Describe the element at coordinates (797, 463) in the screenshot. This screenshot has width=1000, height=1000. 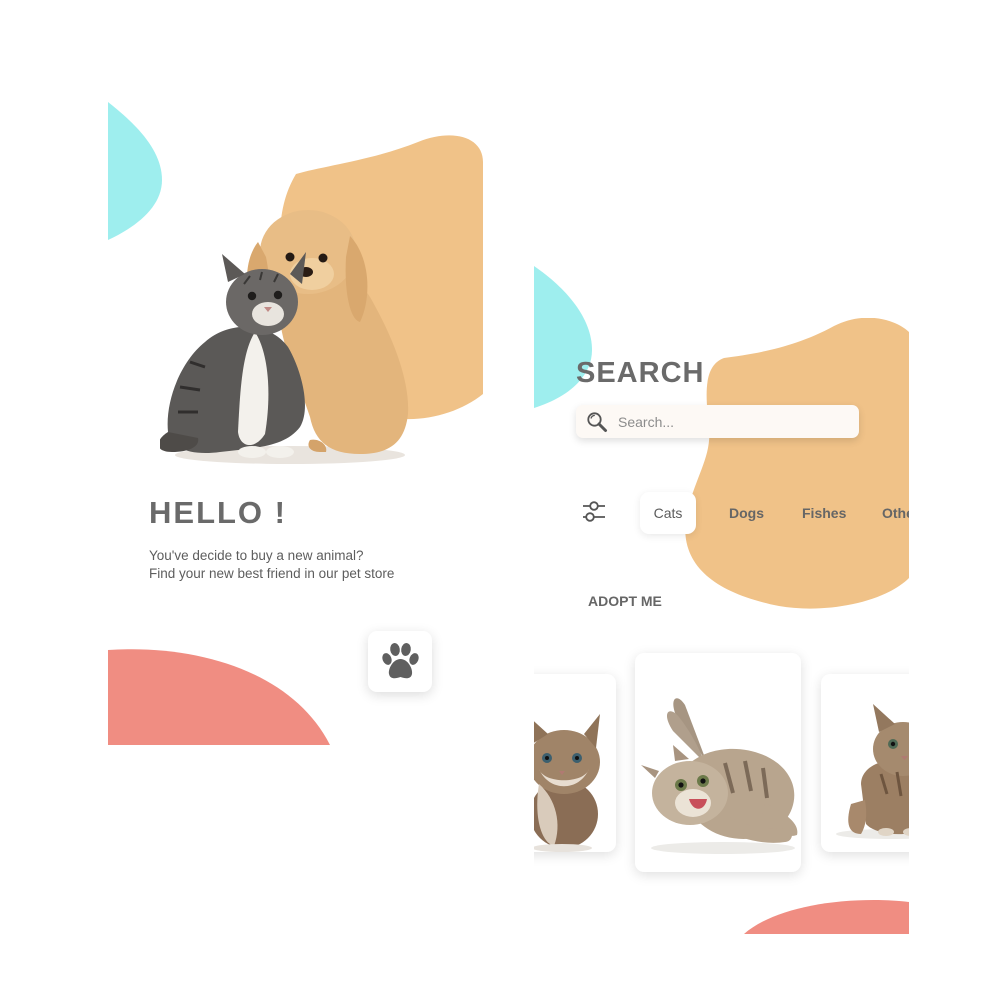
I see `peach-blob` at that location.